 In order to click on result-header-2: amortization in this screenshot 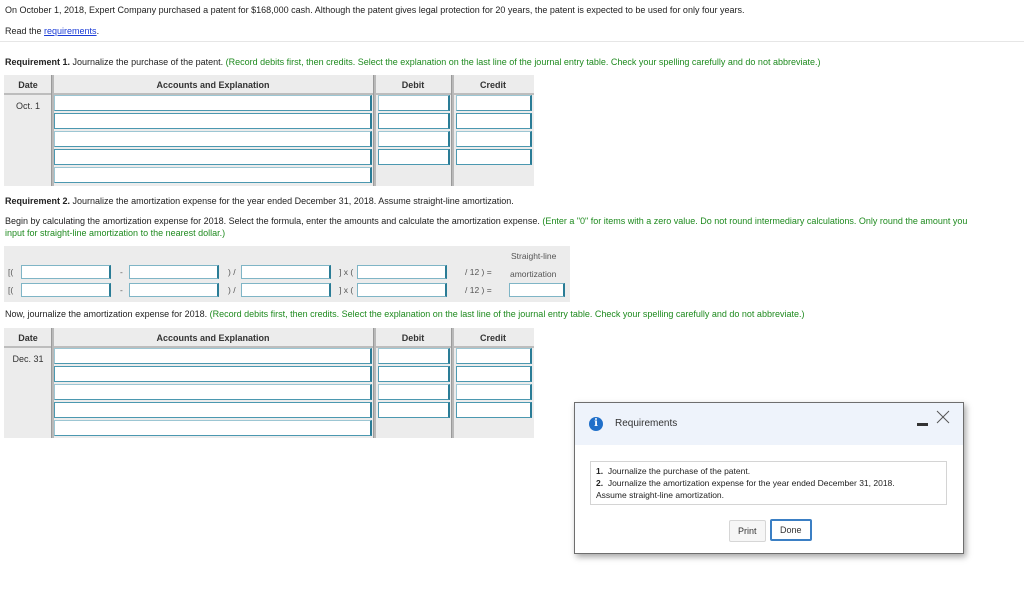, I will do `click(533, 274)`.